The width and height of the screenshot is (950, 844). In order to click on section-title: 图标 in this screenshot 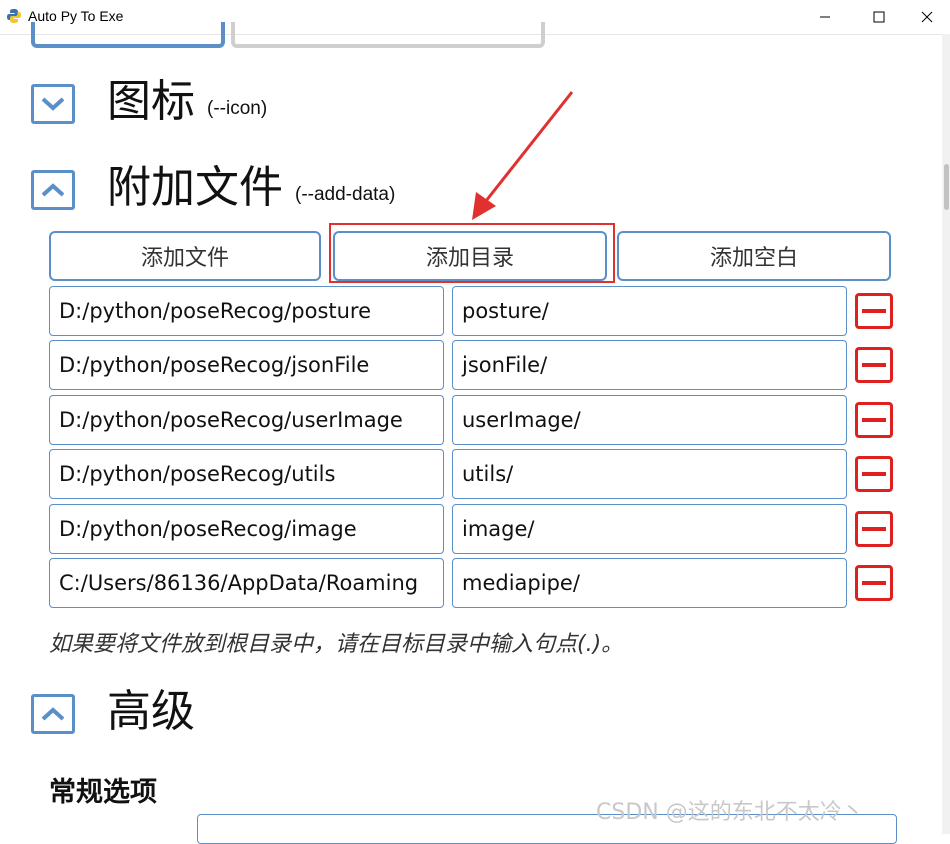, I will do `click(151, 101)`.